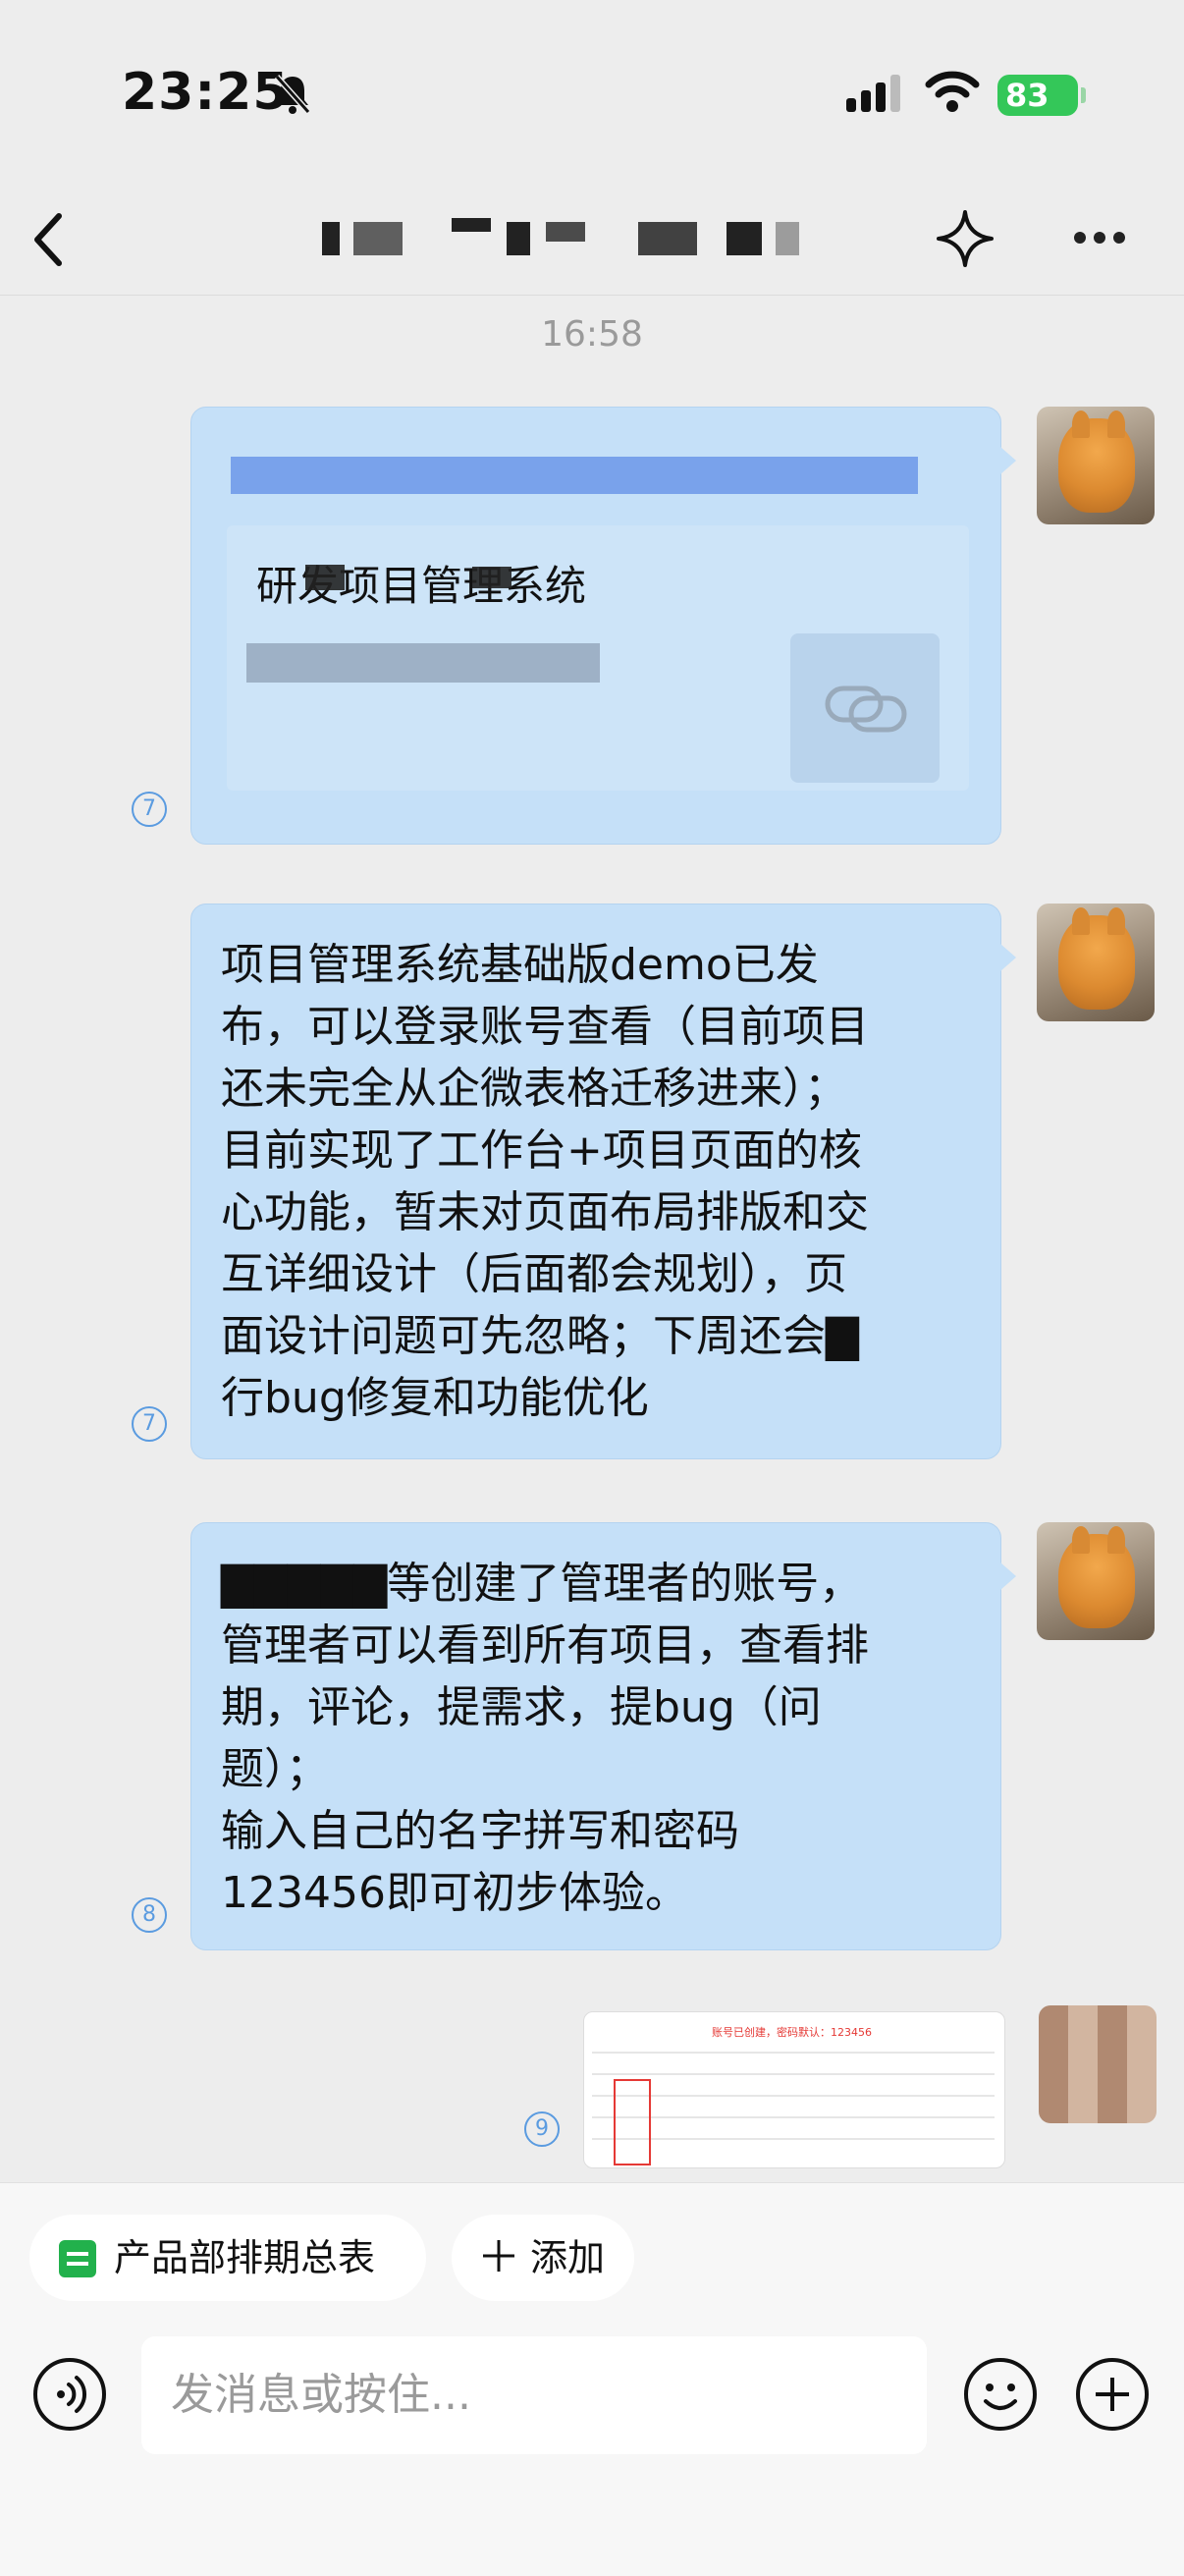 The height and width of the screenshot is (2576, 1184). I want to click on battery-indicator: 83, so click(1041, 95).